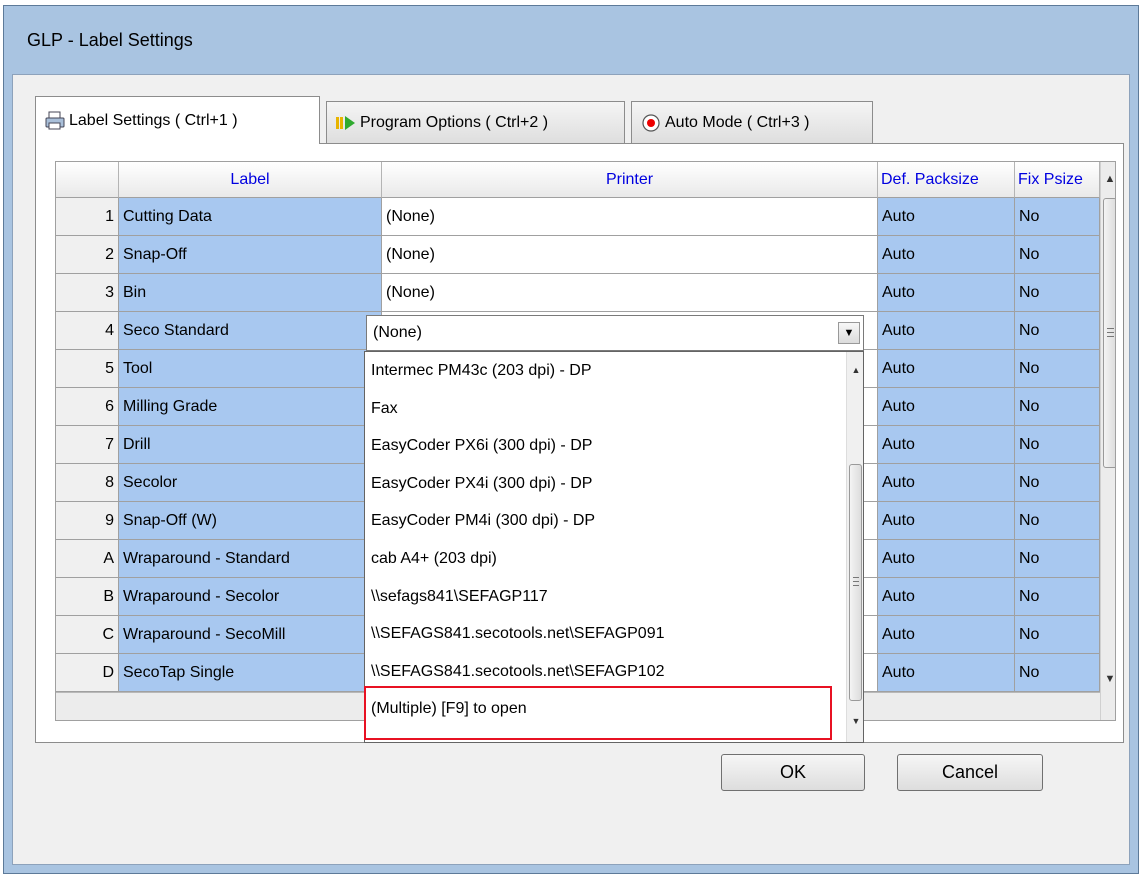 The width and height of the screenshot is (1142, 878). Describe the element at coordinates (87, 255) in the screenshot. I see `row-number: 2` at that location.